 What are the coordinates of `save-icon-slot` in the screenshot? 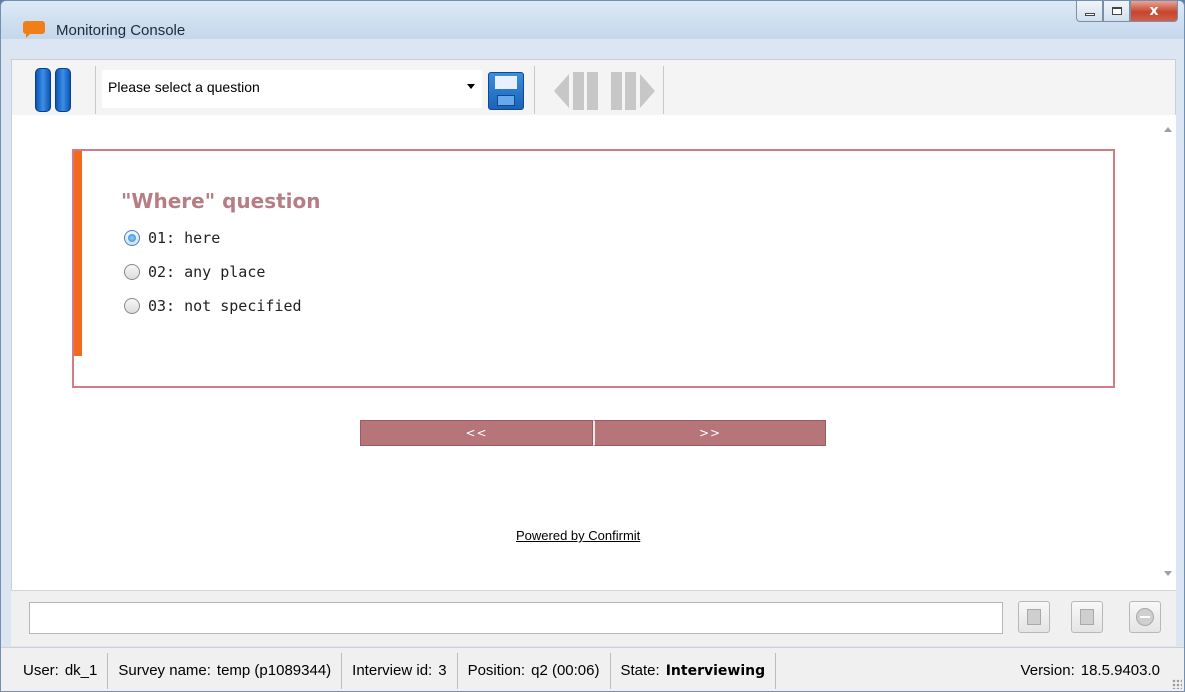 It's located at (506, 100).